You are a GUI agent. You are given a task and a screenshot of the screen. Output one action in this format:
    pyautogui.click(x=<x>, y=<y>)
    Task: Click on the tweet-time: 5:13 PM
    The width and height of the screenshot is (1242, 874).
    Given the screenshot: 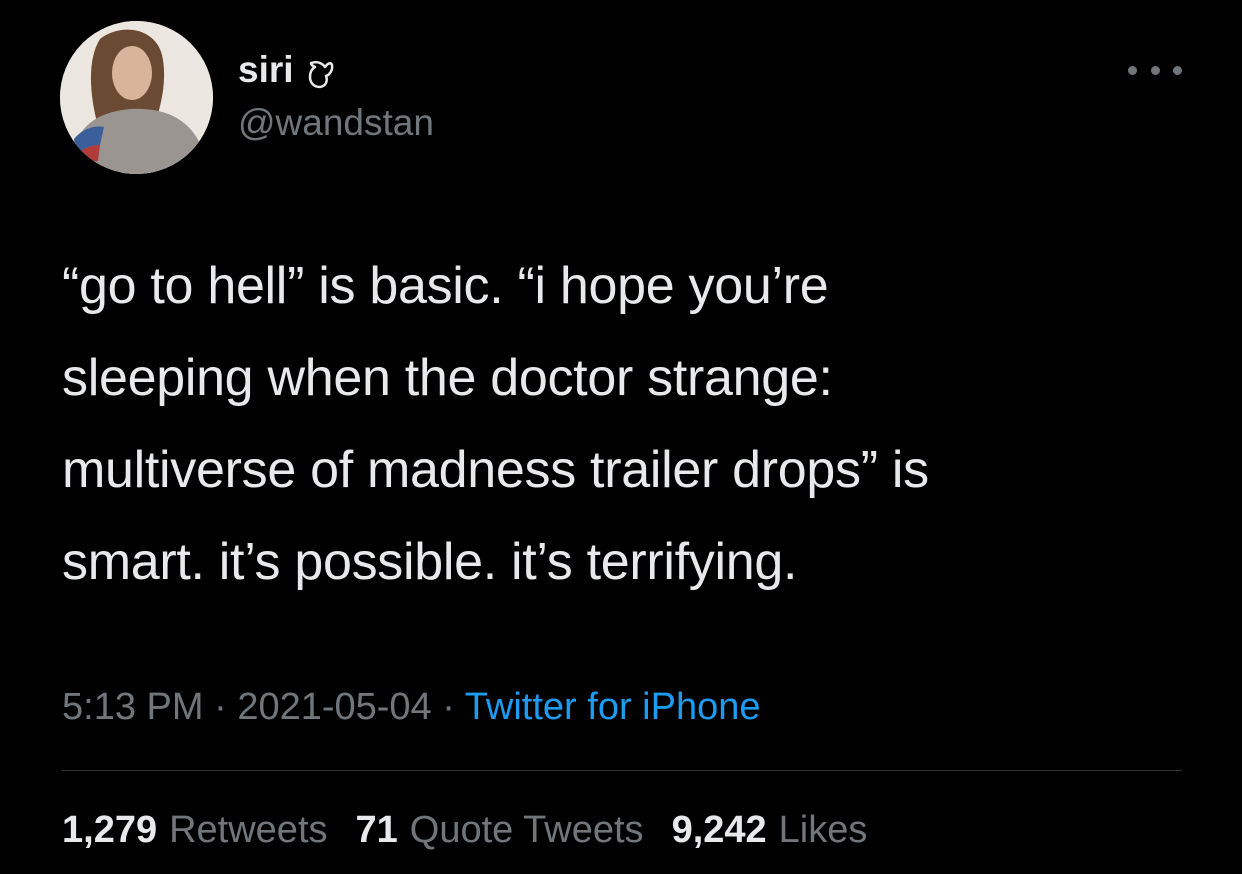 What is the action you would take?
    pyautogui.click(x=133, y=707)
    